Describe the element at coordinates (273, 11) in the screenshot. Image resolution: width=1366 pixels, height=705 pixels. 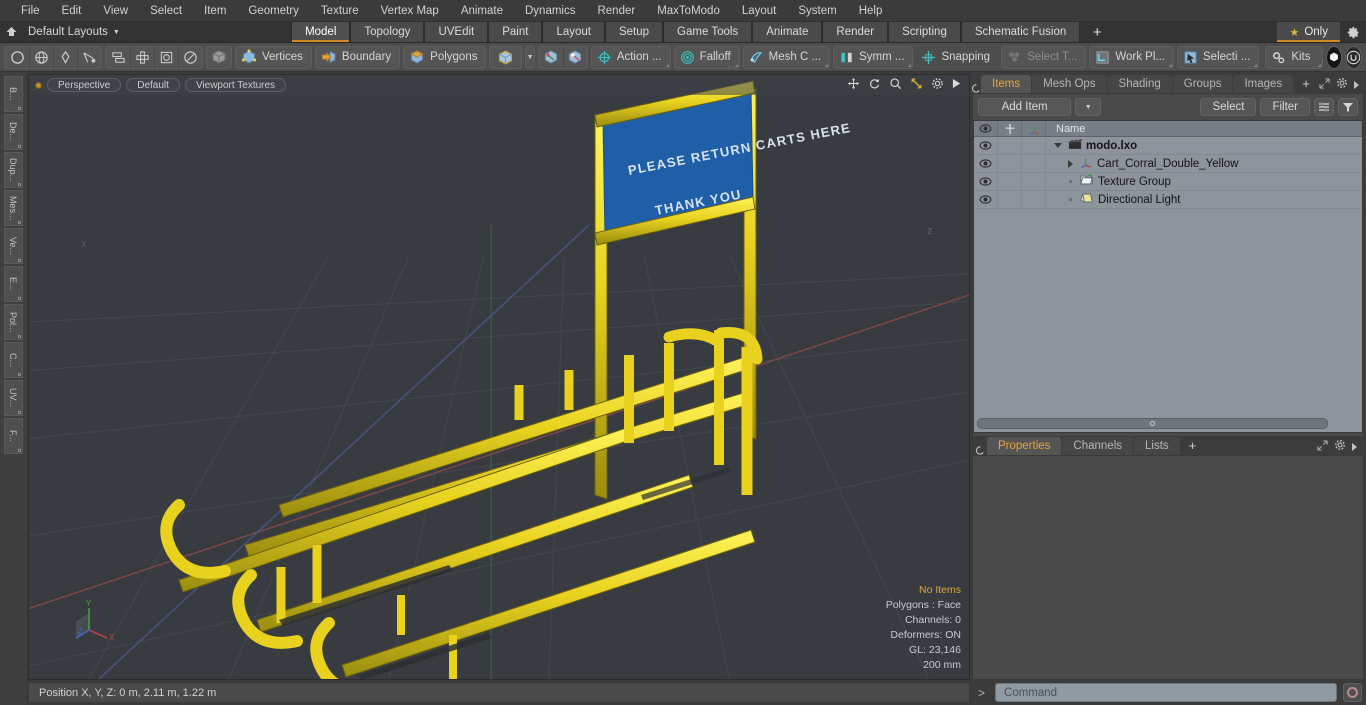
I see `menu-item-geometry: Geometry` at that location.